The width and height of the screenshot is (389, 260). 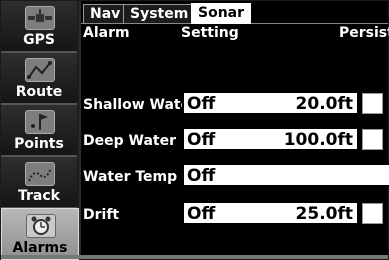 I want to click on sidebar-item-label: Track, so click(x=39, y=196).